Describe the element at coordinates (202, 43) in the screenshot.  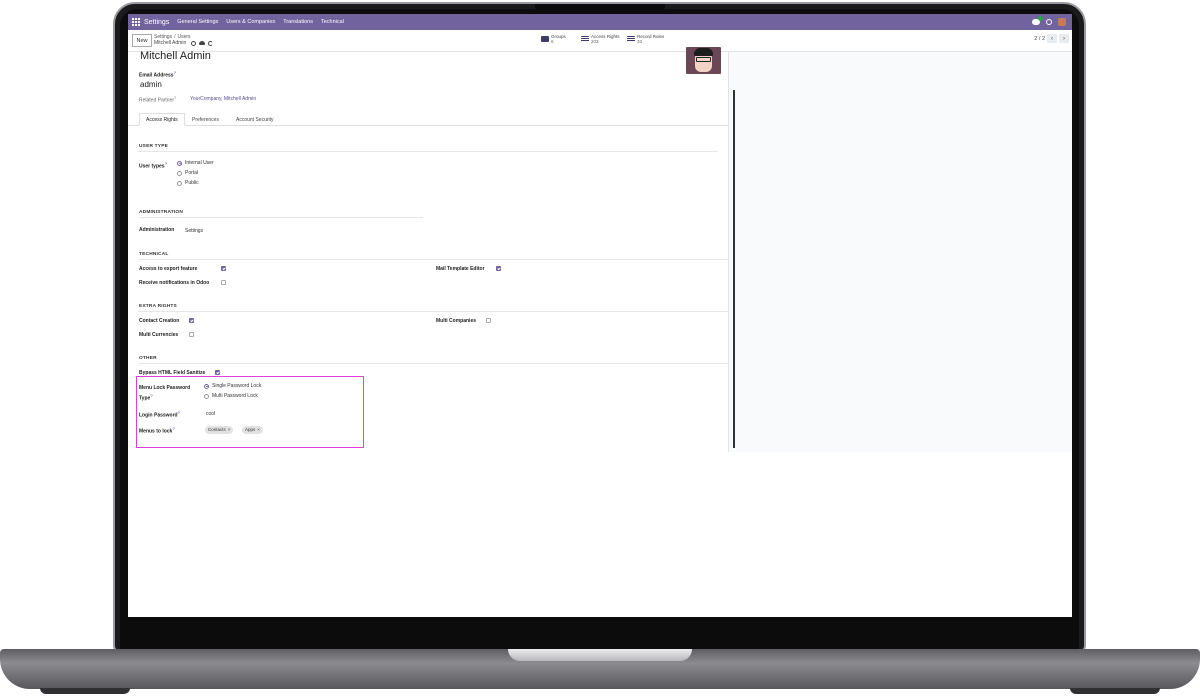
I see `save-cloud-icon` at that location.